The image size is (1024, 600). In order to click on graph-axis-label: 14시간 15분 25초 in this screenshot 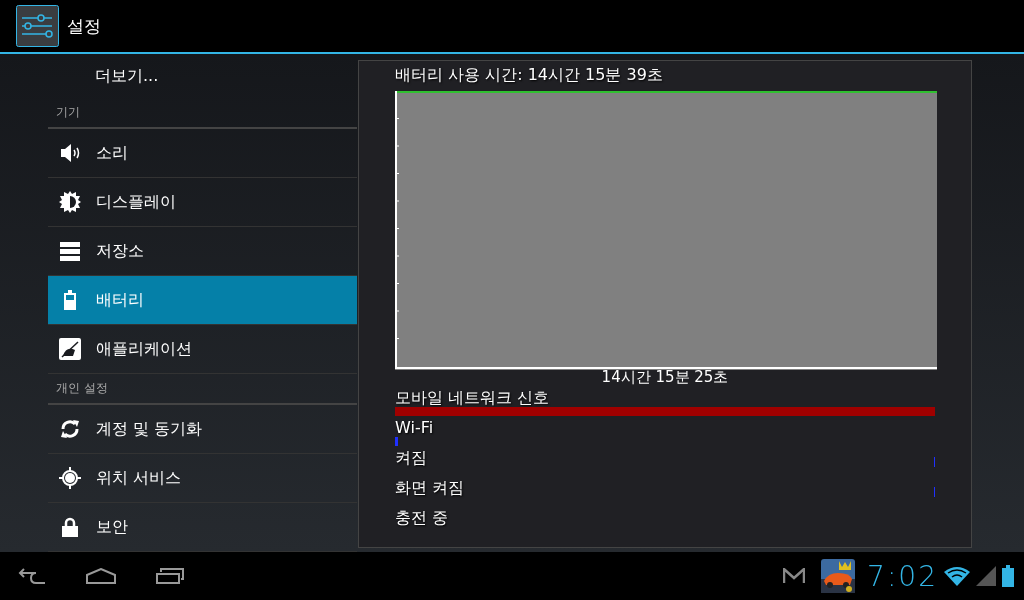, I will do `click(665, 378)`.